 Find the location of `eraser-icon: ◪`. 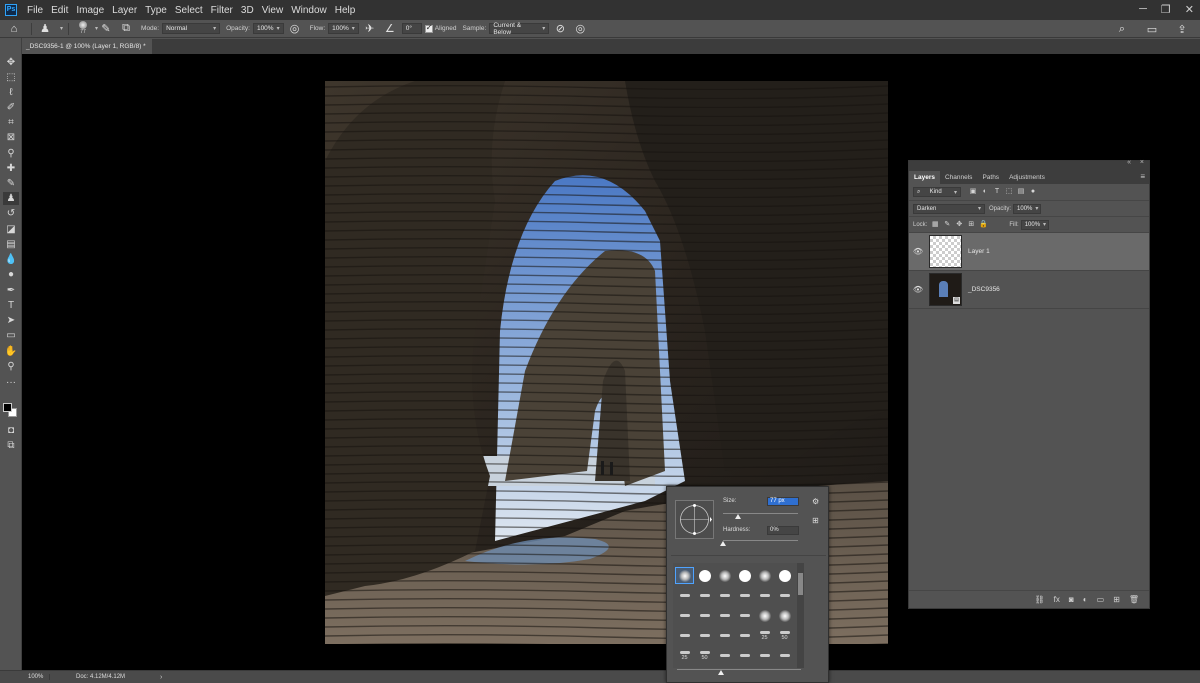

eraser-icon: ◪ is located at coordinates (11, 229).